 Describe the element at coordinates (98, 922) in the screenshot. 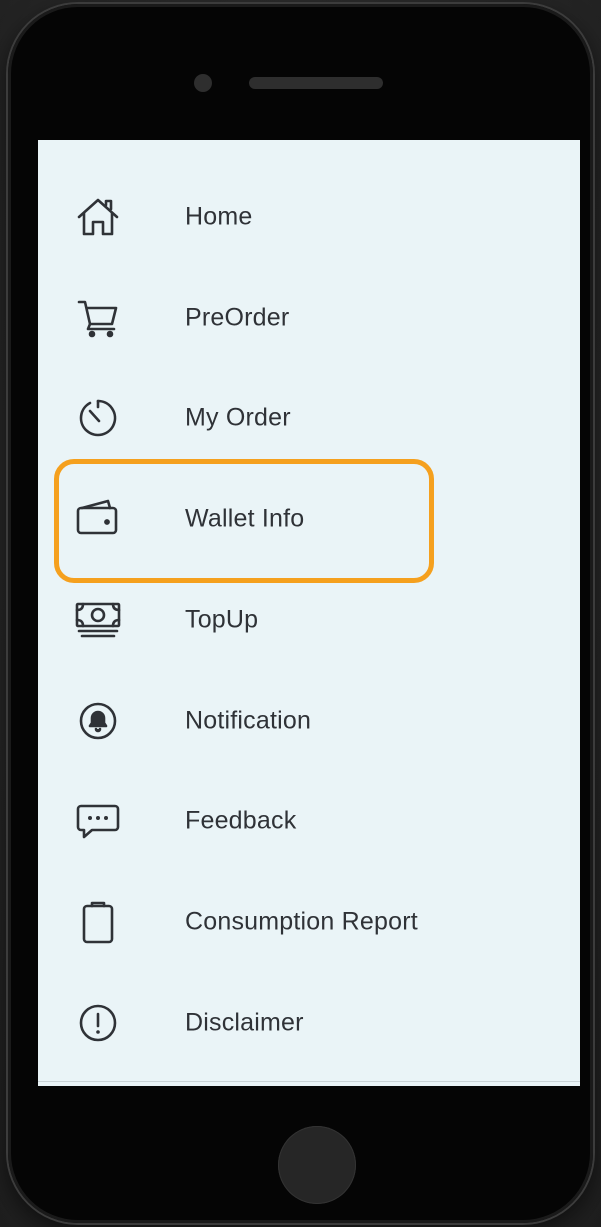

I see `clipboard-icon` at that location.